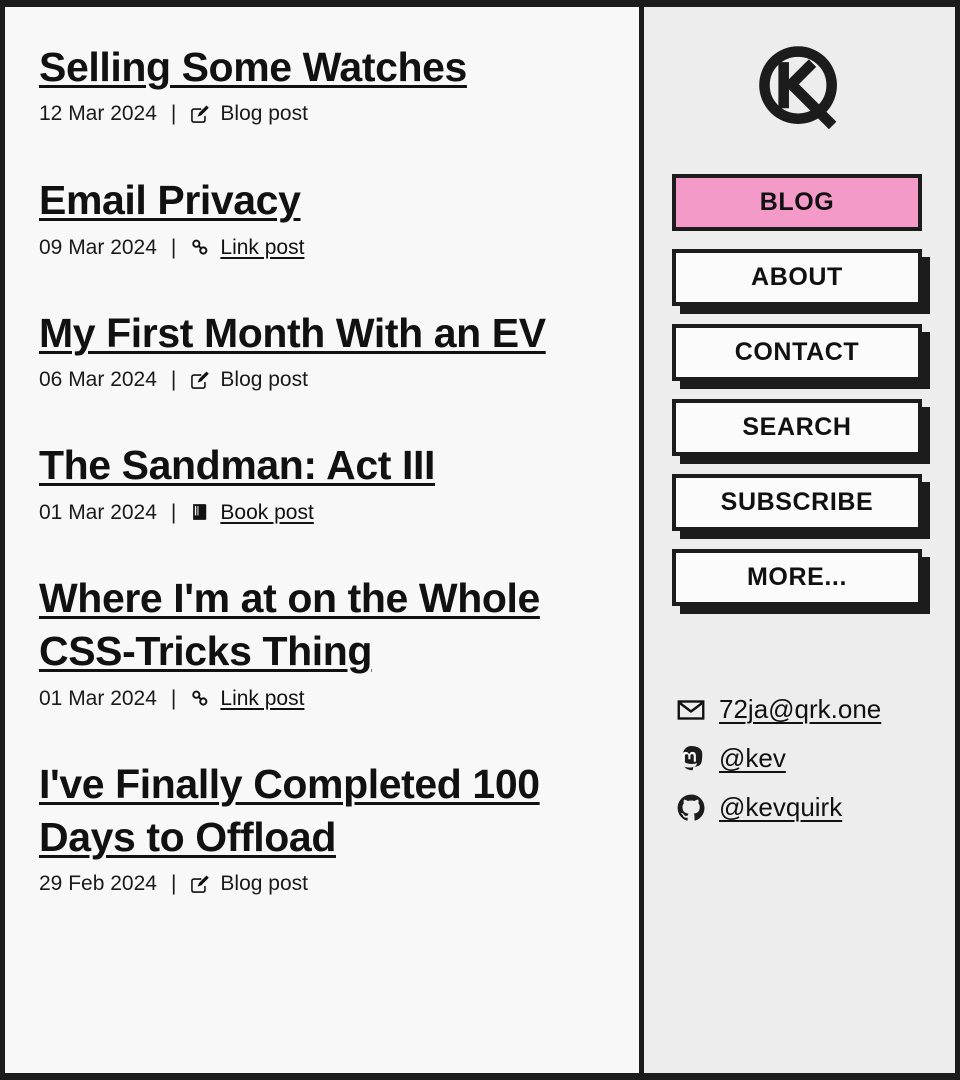 This screenshot has width=960, height=1080. I want to click on sidebar-item-subscribe: SUBSCRIBE, so click(797, 502).